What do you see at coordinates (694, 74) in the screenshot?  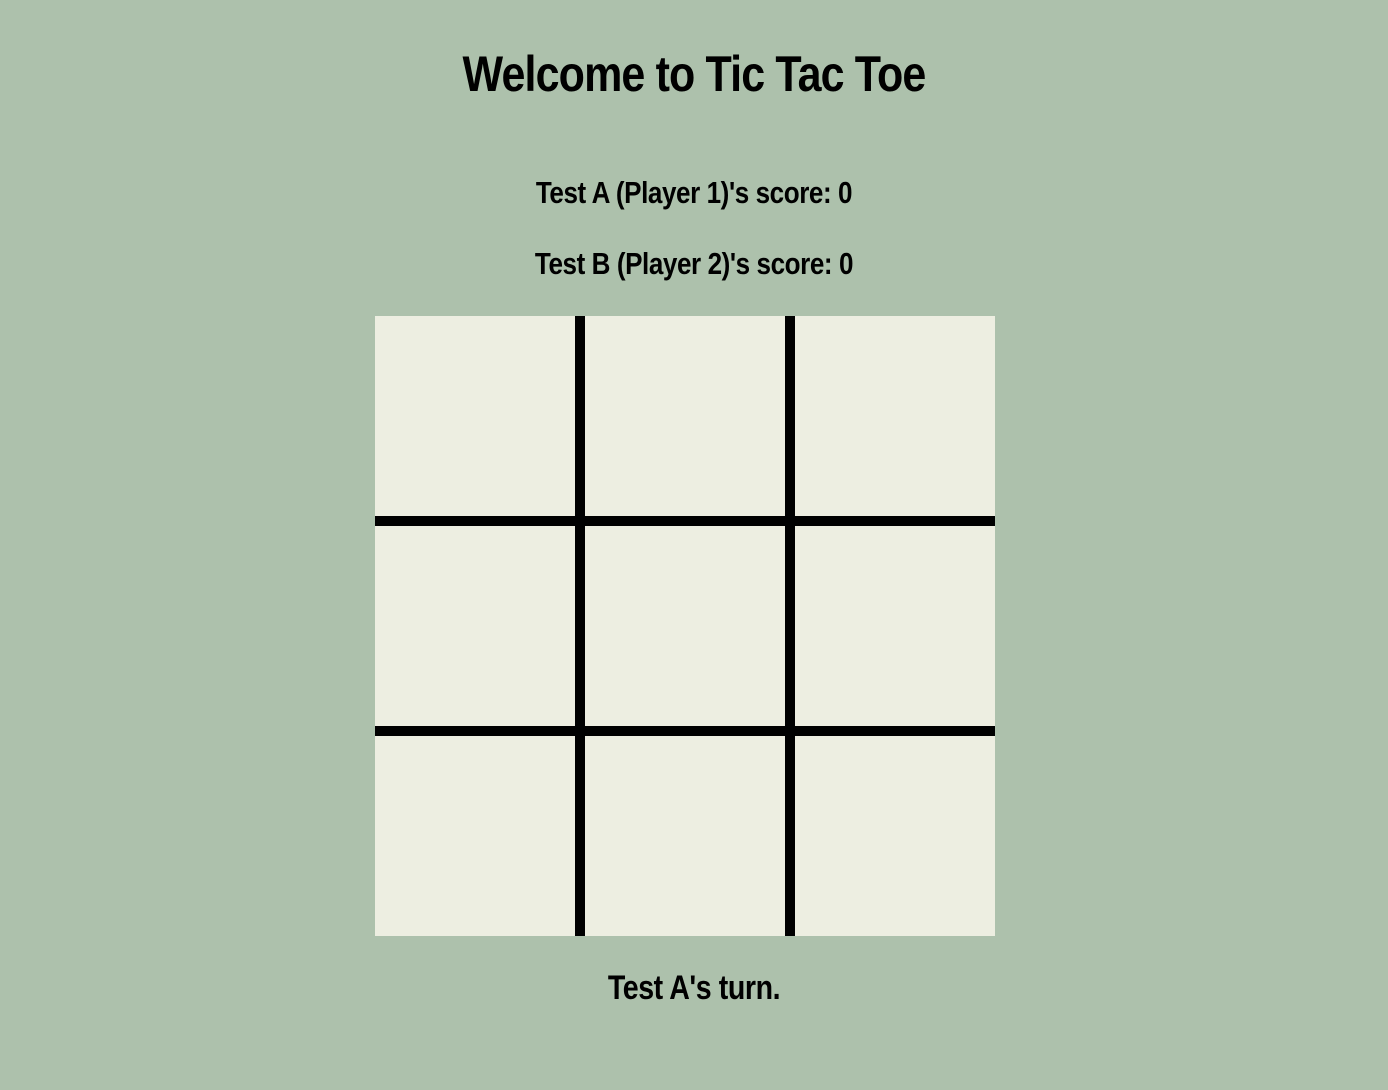 I see `page-title: Welcome to Tic Tac Toe` at bounding box center [694, 74].